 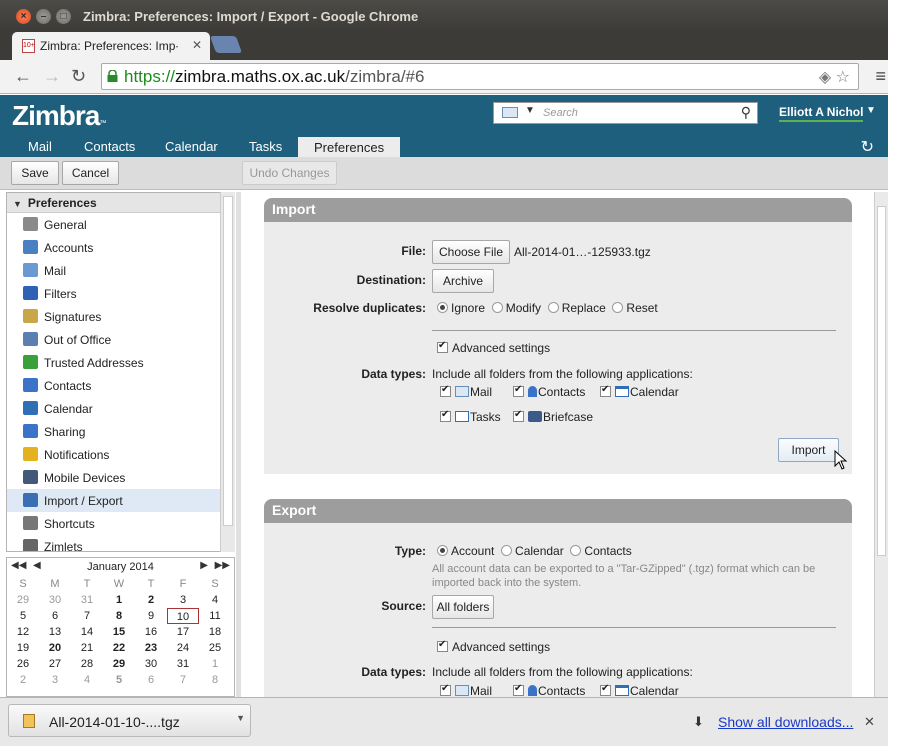 I want to click on checkbox-tasks: Tasks, so click(x=470, y=416).